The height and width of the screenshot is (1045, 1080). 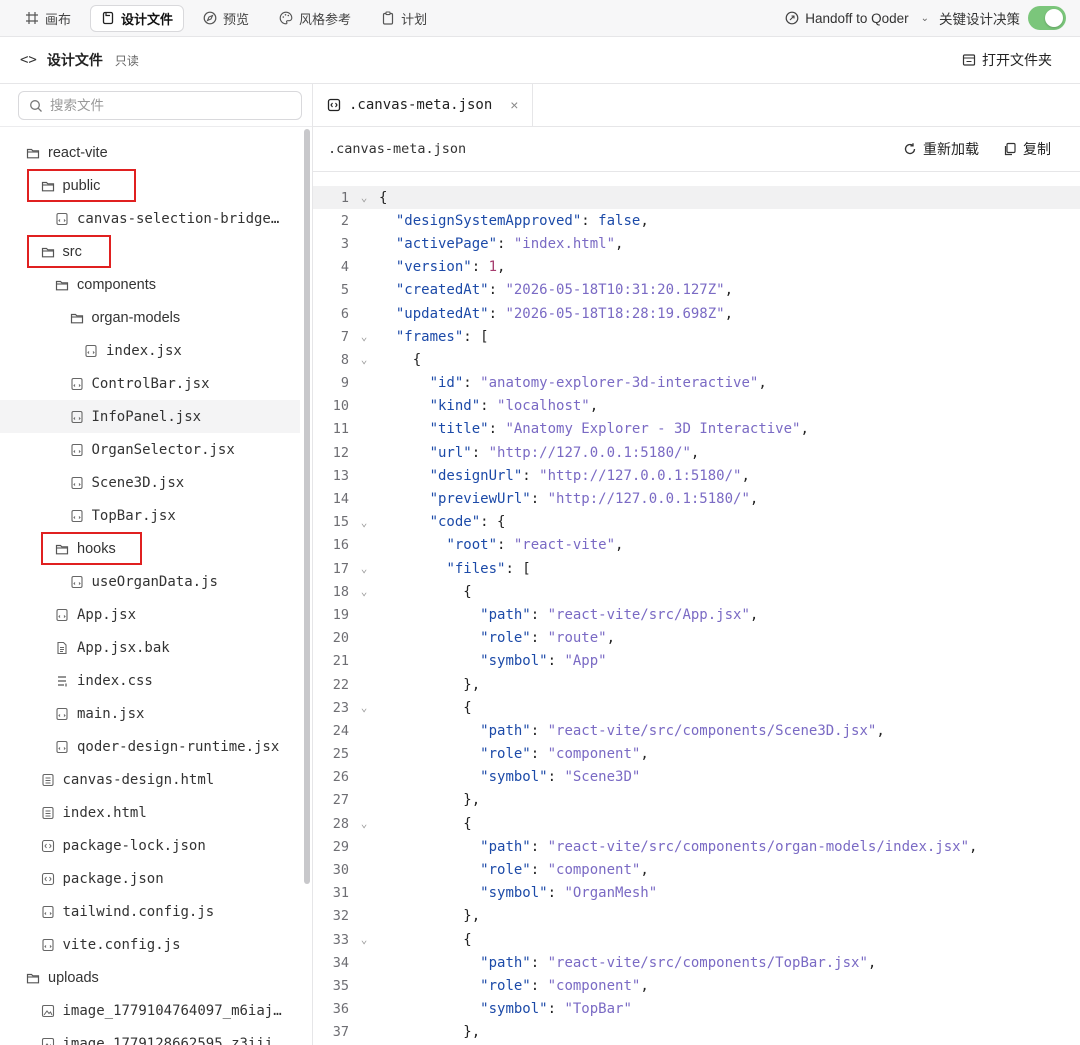 I want to click on line-number: 37, so click(x=340, y=1032).